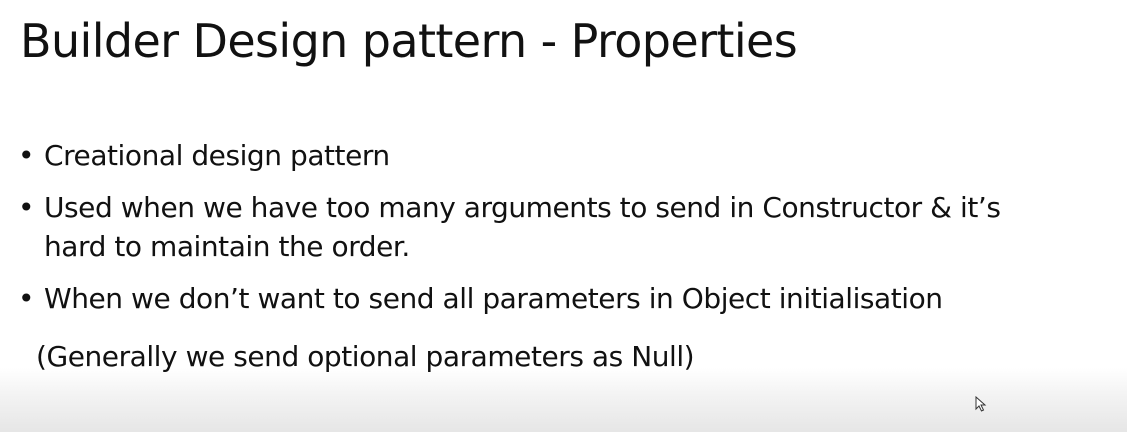  What do you see at coordinates (409, 41) in the screenshot?
I see `slide-title: Builder Design pattern - Properties` at bounding box center [409, 41].